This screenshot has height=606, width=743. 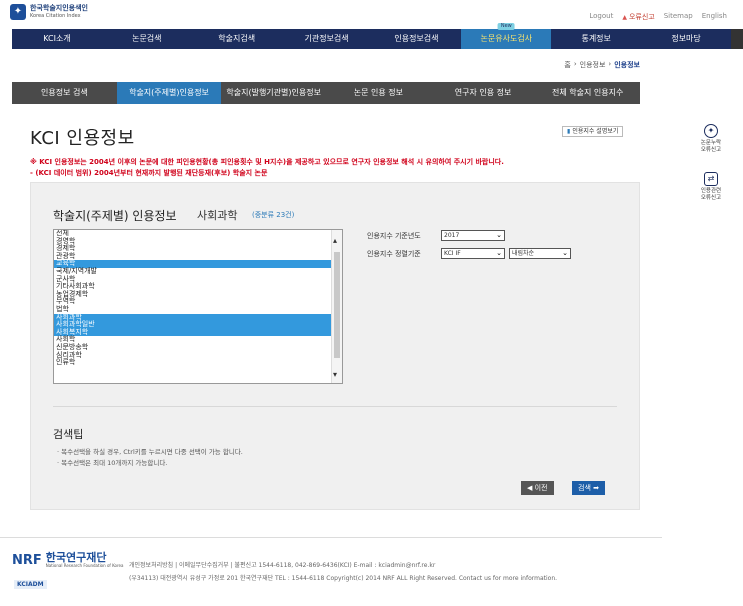 I want to click on subject-option: 전체, so click(x=198, y=234).